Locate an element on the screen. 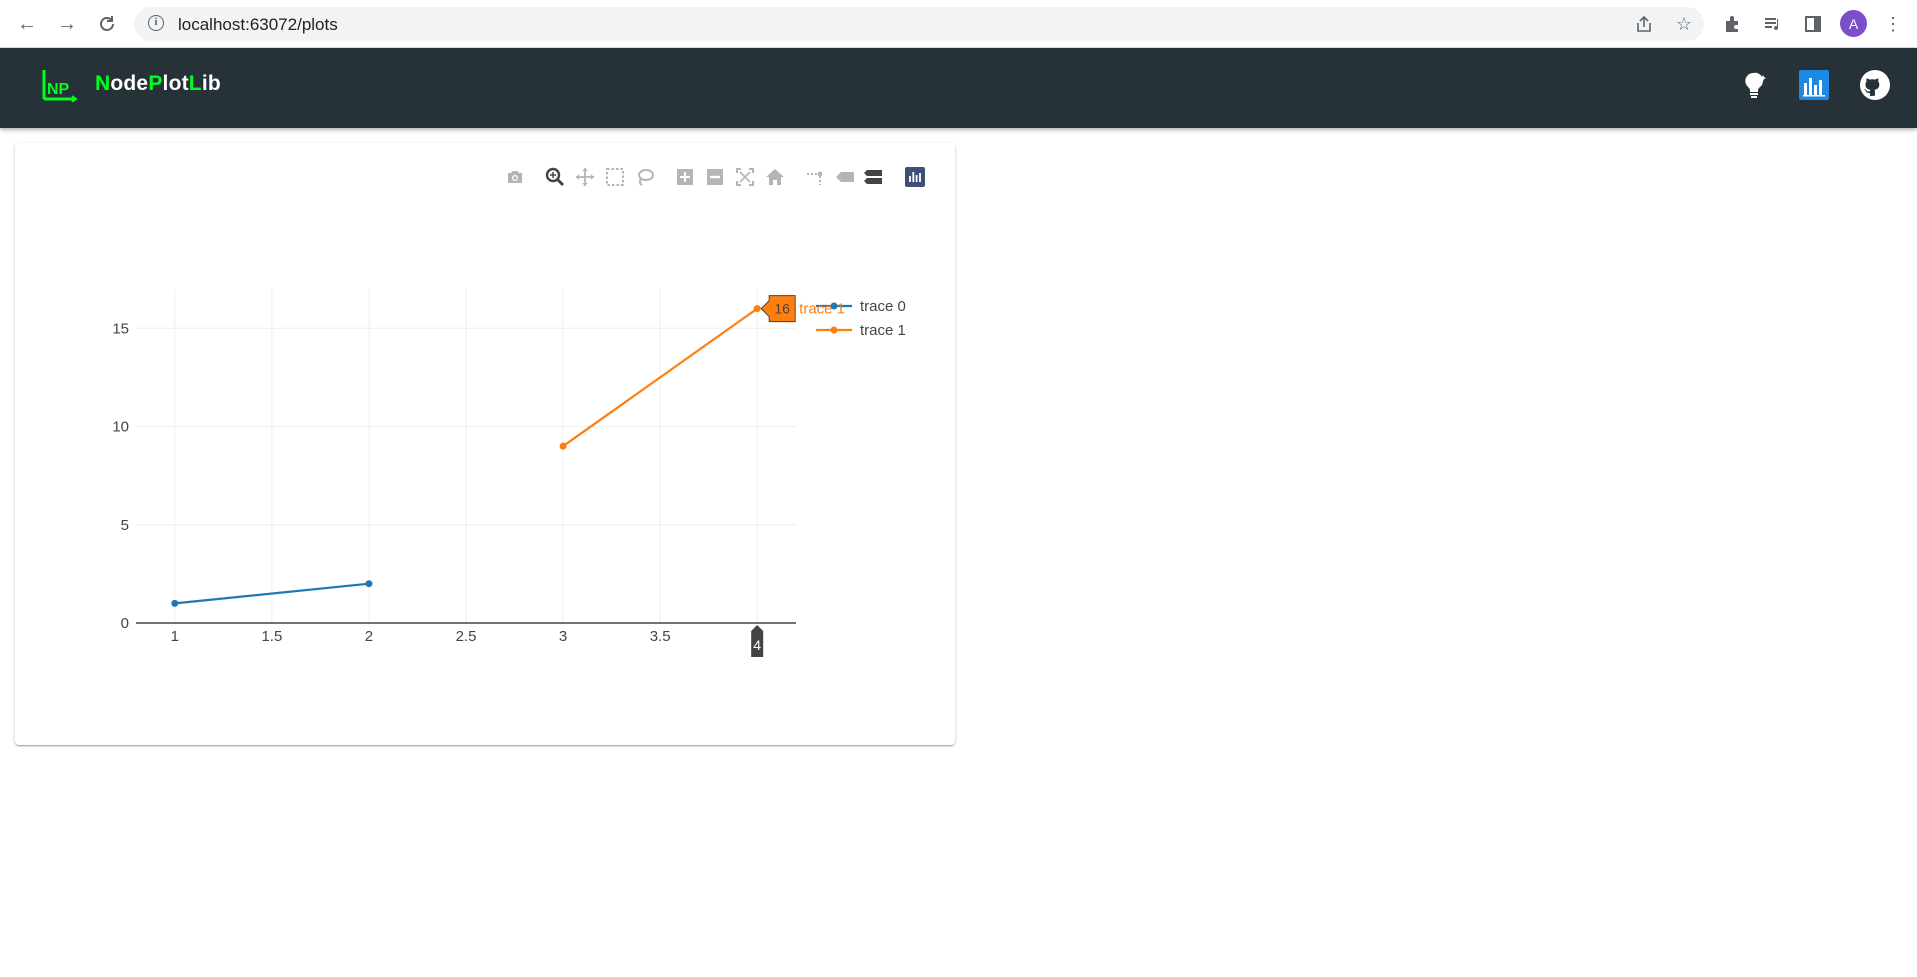 Image resolution: width=1917 pixels, height=977 pixels. app-header: NP NodePlotLib is located at coordinates (958, 88).